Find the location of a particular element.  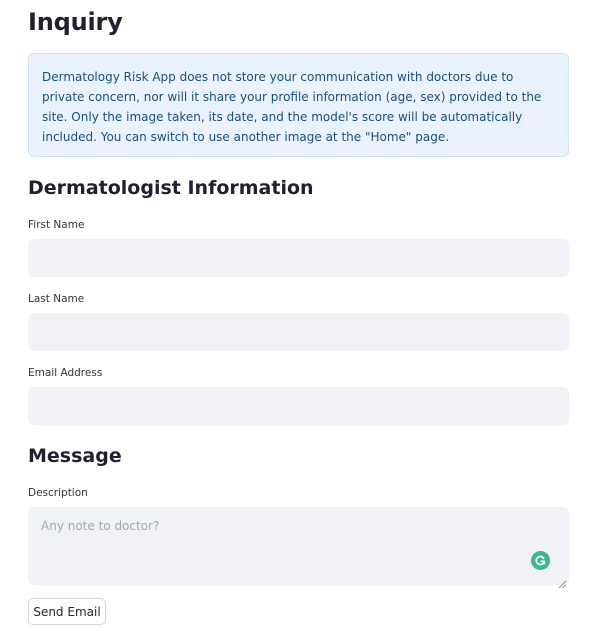

message-section-heading: Message is located at coordinates (75, 456).